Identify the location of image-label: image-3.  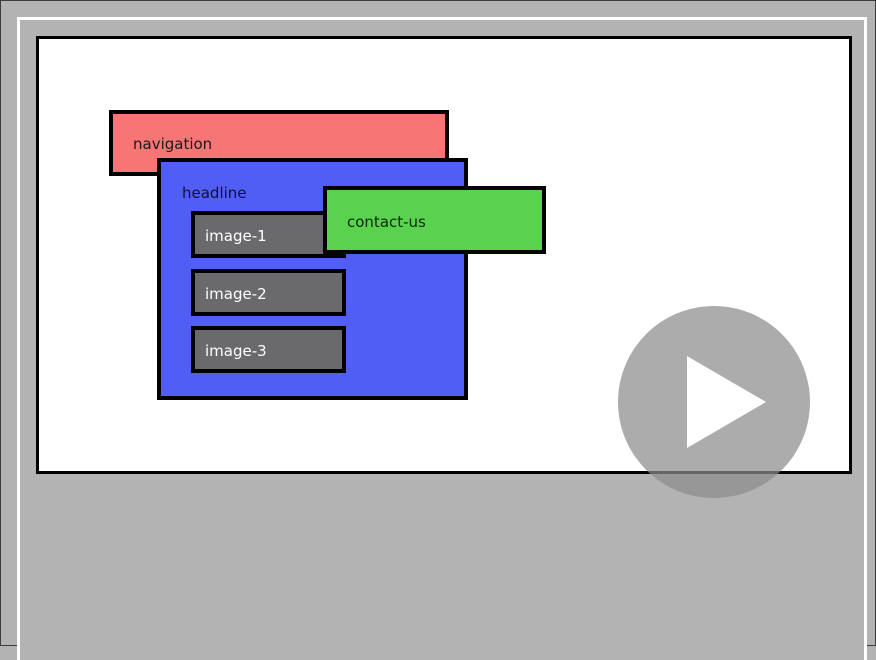
(236, 351).